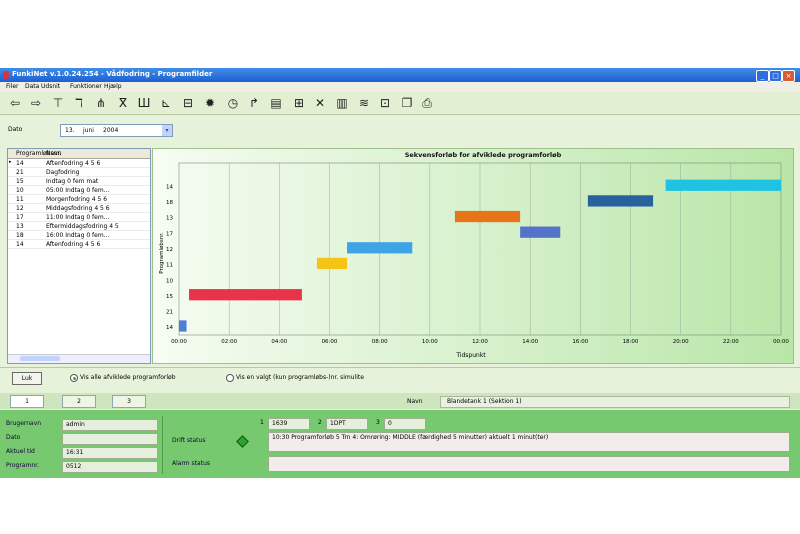 This screenshot has width=800, height=534. What do you see at coordinates (762, 76) in the screenshot?
I see `minimize-button: _` at bounding box center [762, 76].